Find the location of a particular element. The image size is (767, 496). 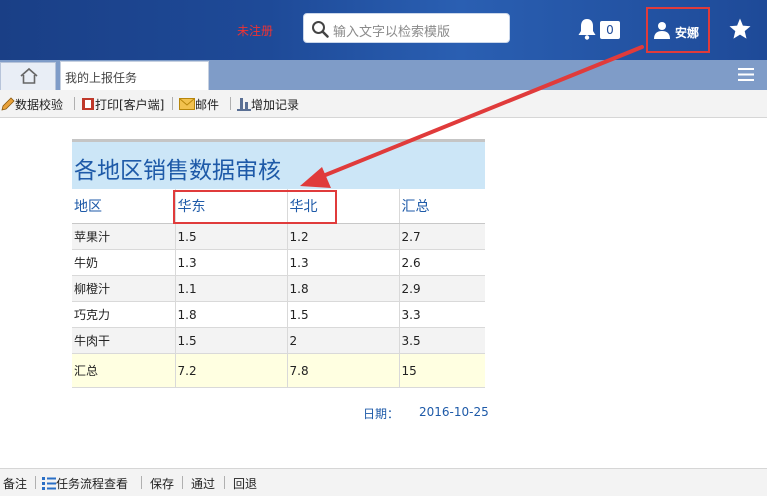

data-validate-button: 数据校验 is located at coordinates (32, 104).